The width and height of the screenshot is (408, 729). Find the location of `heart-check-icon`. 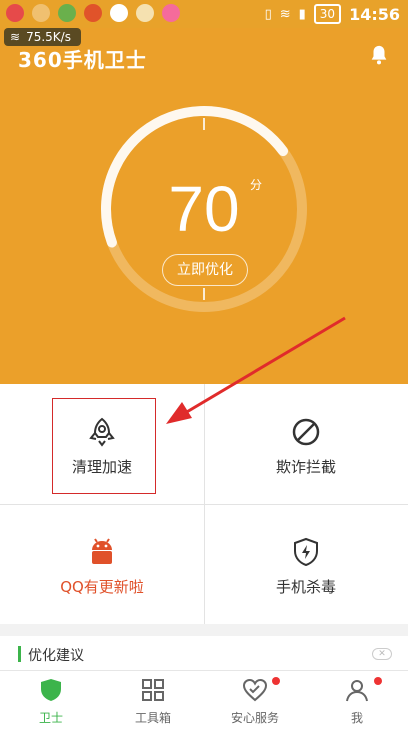

heart-check-icon is located at coordinates (255, 690).